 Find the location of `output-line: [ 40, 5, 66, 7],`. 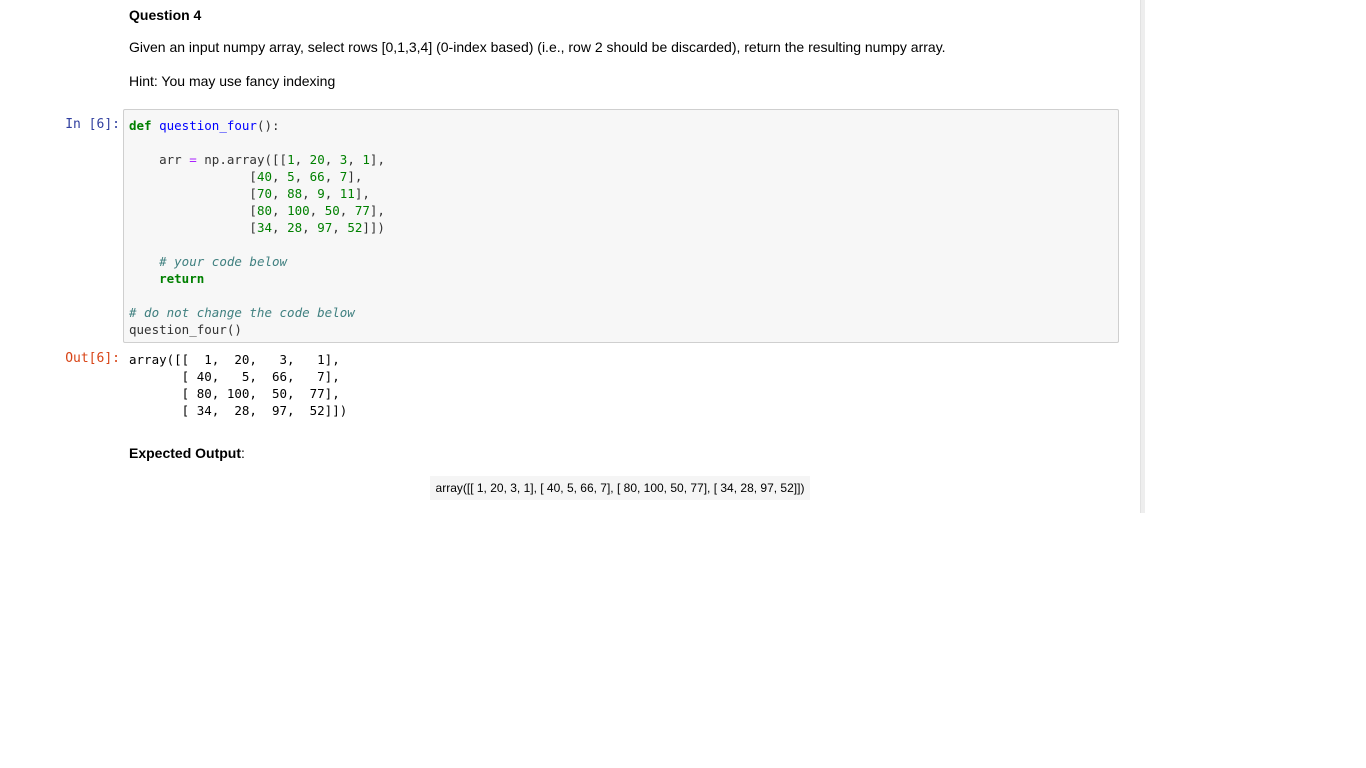

output-line: [ 40, 5, 66, 7], is located at coordinates (234, 376).